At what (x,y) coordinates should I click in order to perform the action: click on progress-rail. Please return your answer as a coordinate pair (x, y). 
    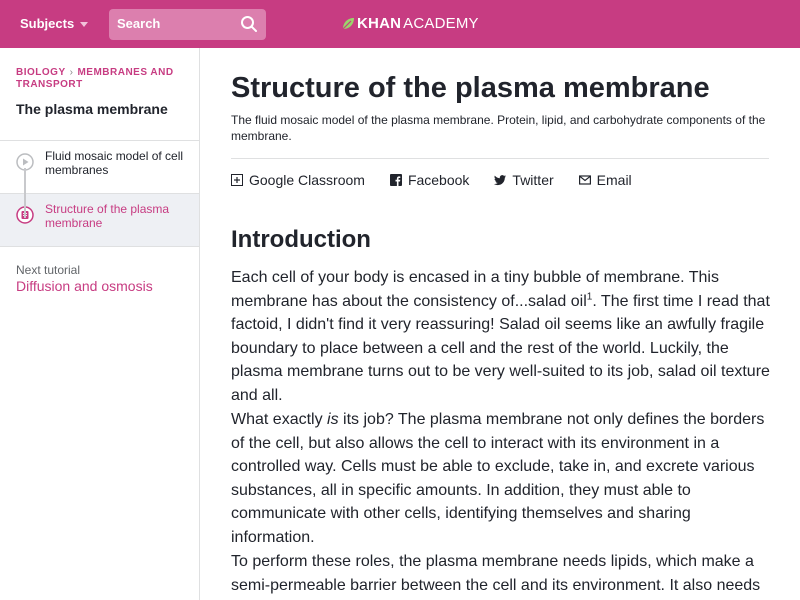
    Looking at the image, I should click on (25, 193).